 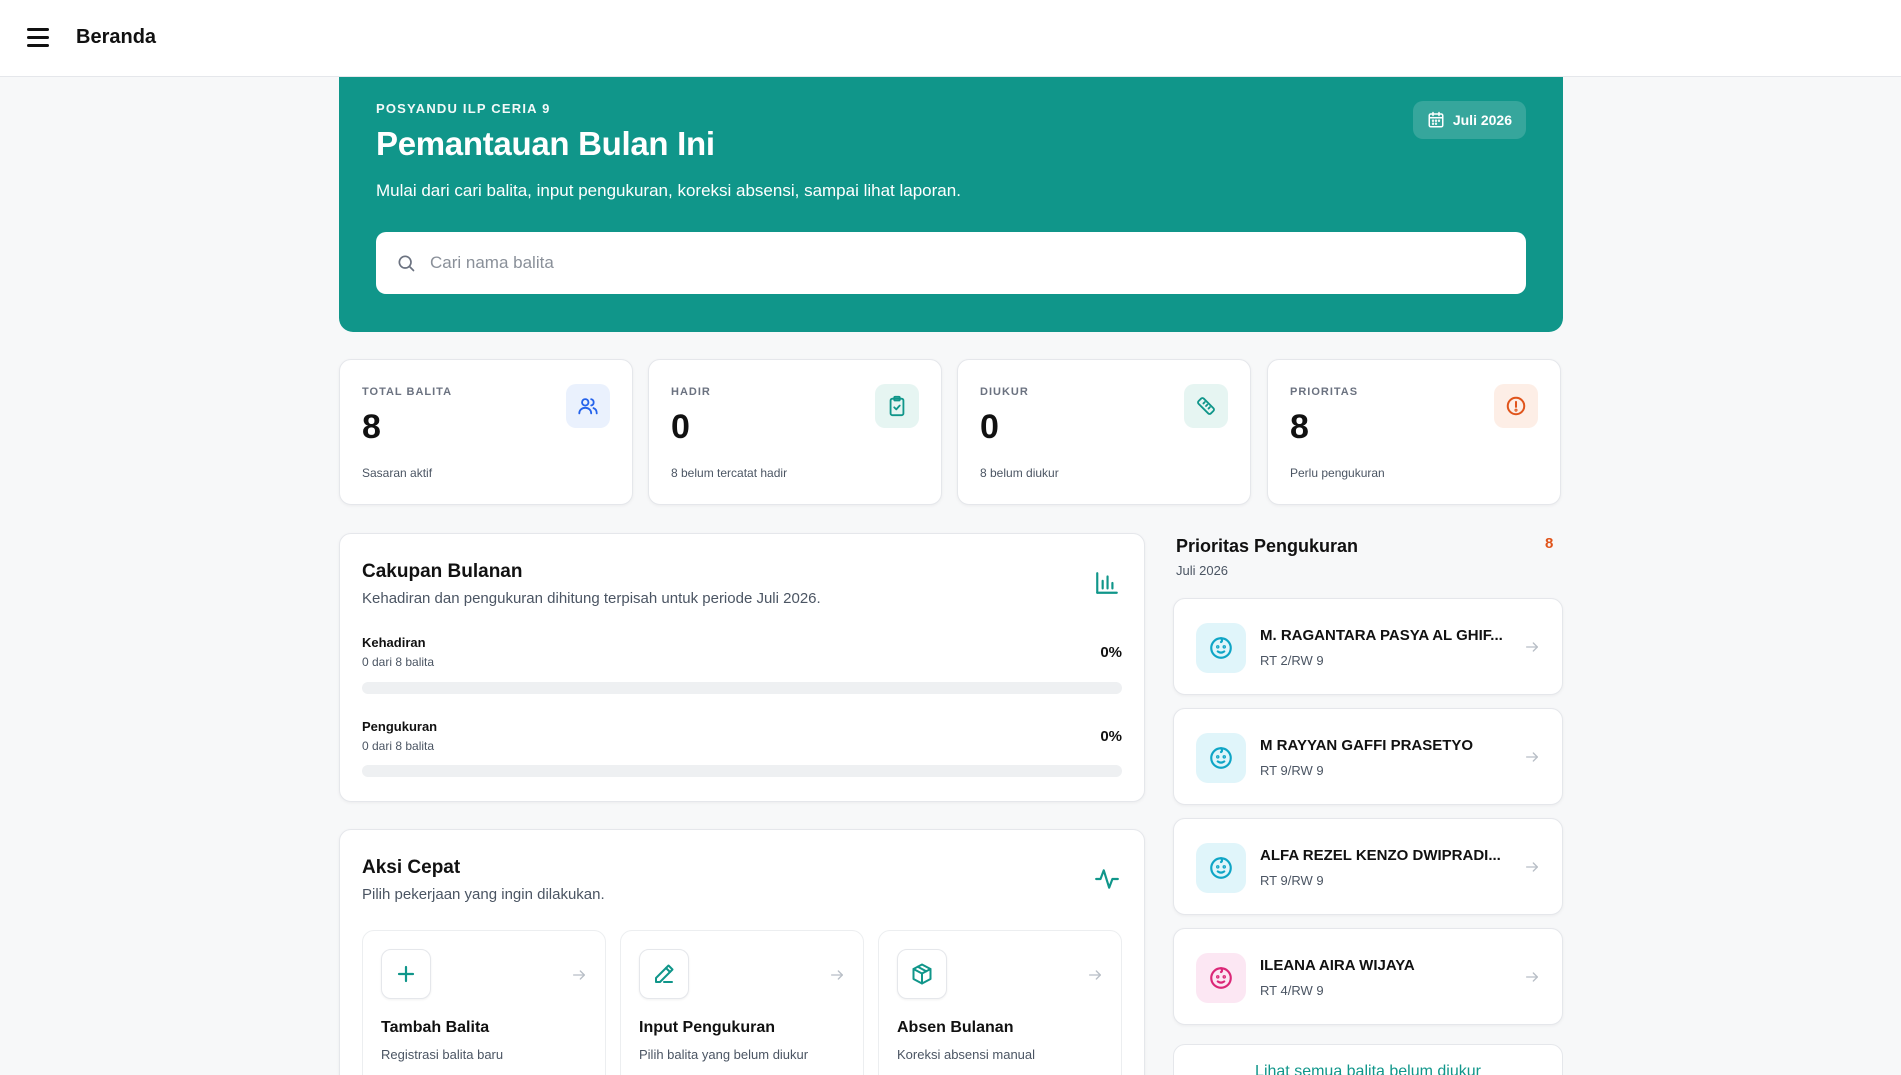 I want to click on child-name: M RAYYAN GAFFI PRASETYO, so click(x=1367, y=745).